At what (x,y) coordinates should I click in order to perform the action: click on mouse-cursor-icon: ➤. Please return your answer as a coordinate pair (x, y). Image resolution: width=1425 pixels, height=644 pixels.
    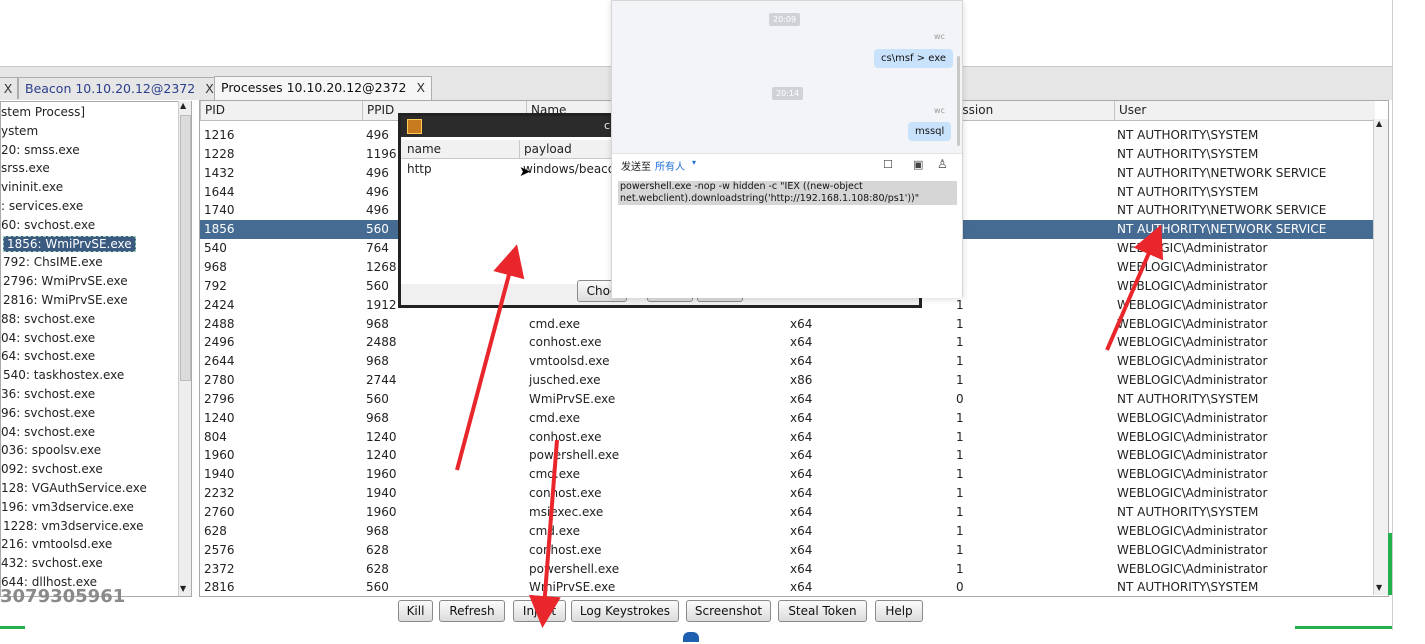
    Looking at the image, I should click on (525, 172).